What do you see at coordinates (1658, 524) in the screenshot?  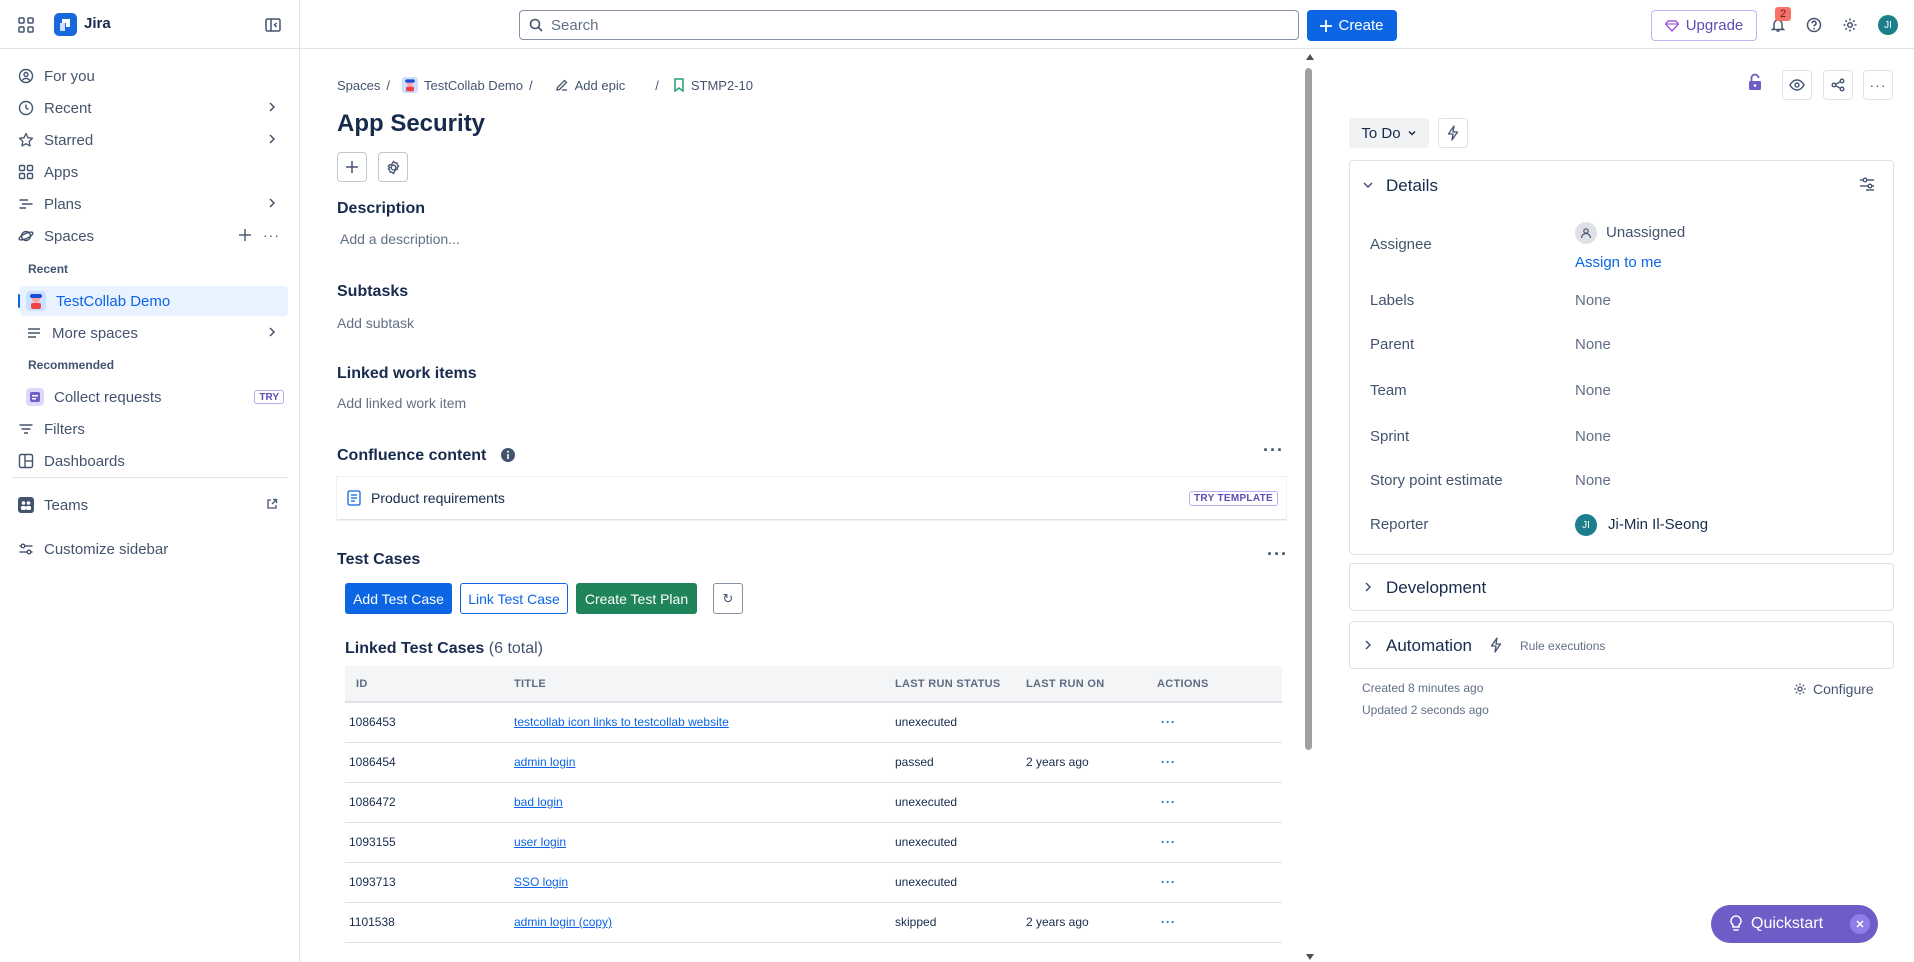 I see `reporter-value: Ji-Min Il-Seong` at bounding box center [1658, 524].